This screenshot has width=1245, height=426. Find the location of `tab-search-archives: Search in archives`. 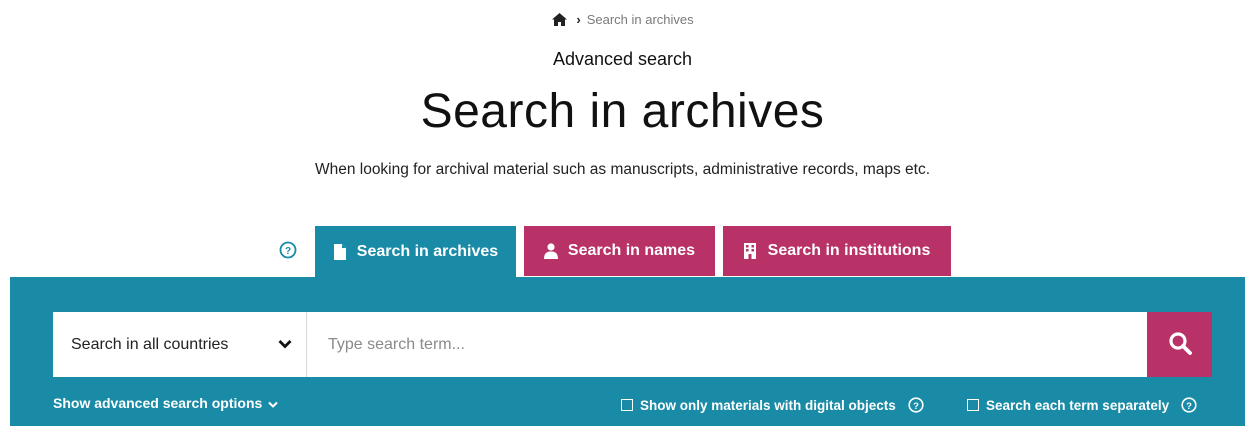

tab-search-archives: Search in archives is located at coordinates (415, 252).